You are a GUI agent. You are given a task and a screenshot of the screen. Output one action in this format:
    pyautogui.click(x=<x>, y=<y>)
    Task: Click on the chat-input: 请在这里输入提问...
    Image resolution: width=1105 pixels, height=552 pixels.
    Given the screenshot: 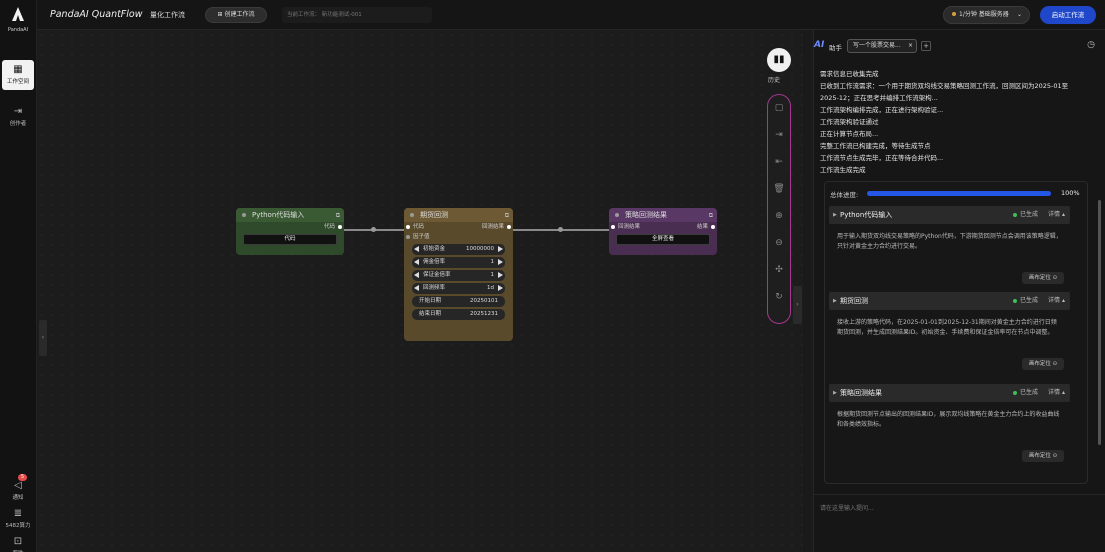 What is the action you would take?
    pyautogui.click(x=959, y=523)
    